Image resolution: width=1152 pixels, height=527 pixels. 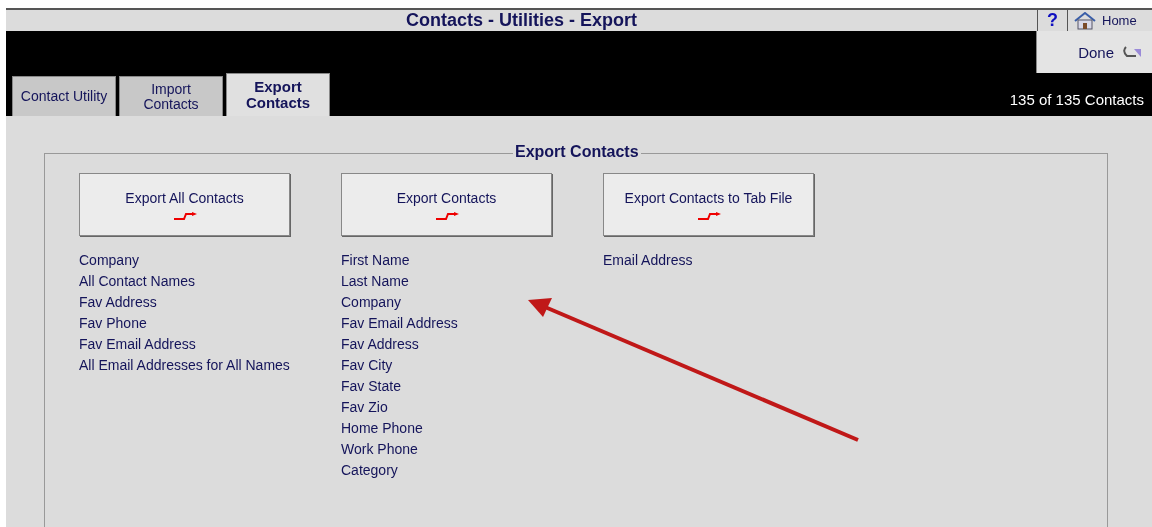 I want to click on field-name: Fav State, so click(x=371, y=386).